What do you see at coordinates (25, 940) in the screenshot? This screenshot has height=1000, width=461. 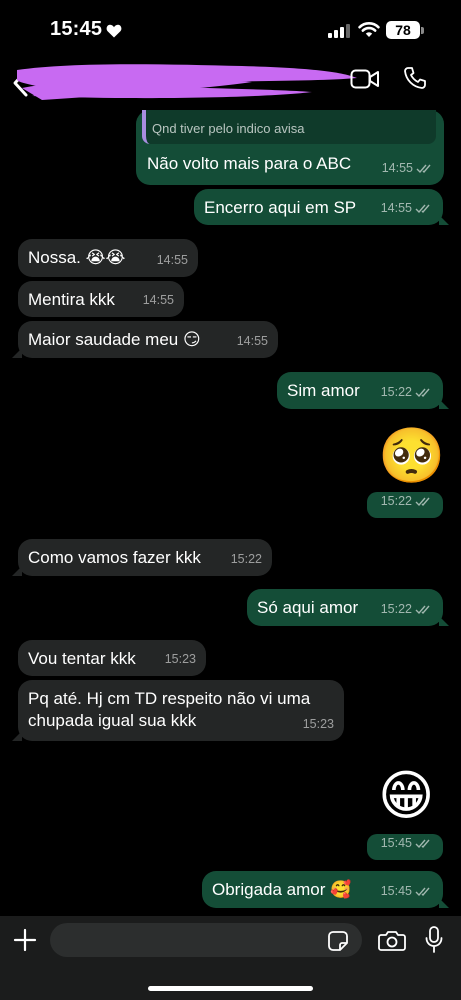 I see `plus-icon` at bounding box center [25, 940].